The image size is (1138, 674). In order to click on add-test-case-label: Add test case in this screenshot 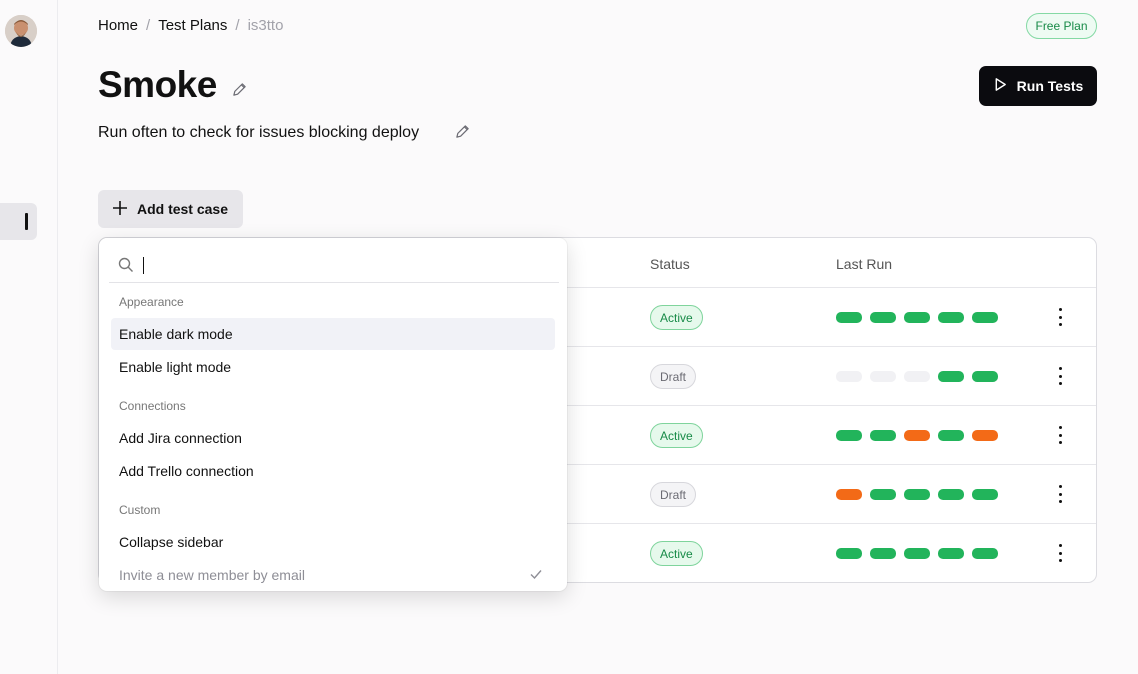, I will do `click(182, 209)`.